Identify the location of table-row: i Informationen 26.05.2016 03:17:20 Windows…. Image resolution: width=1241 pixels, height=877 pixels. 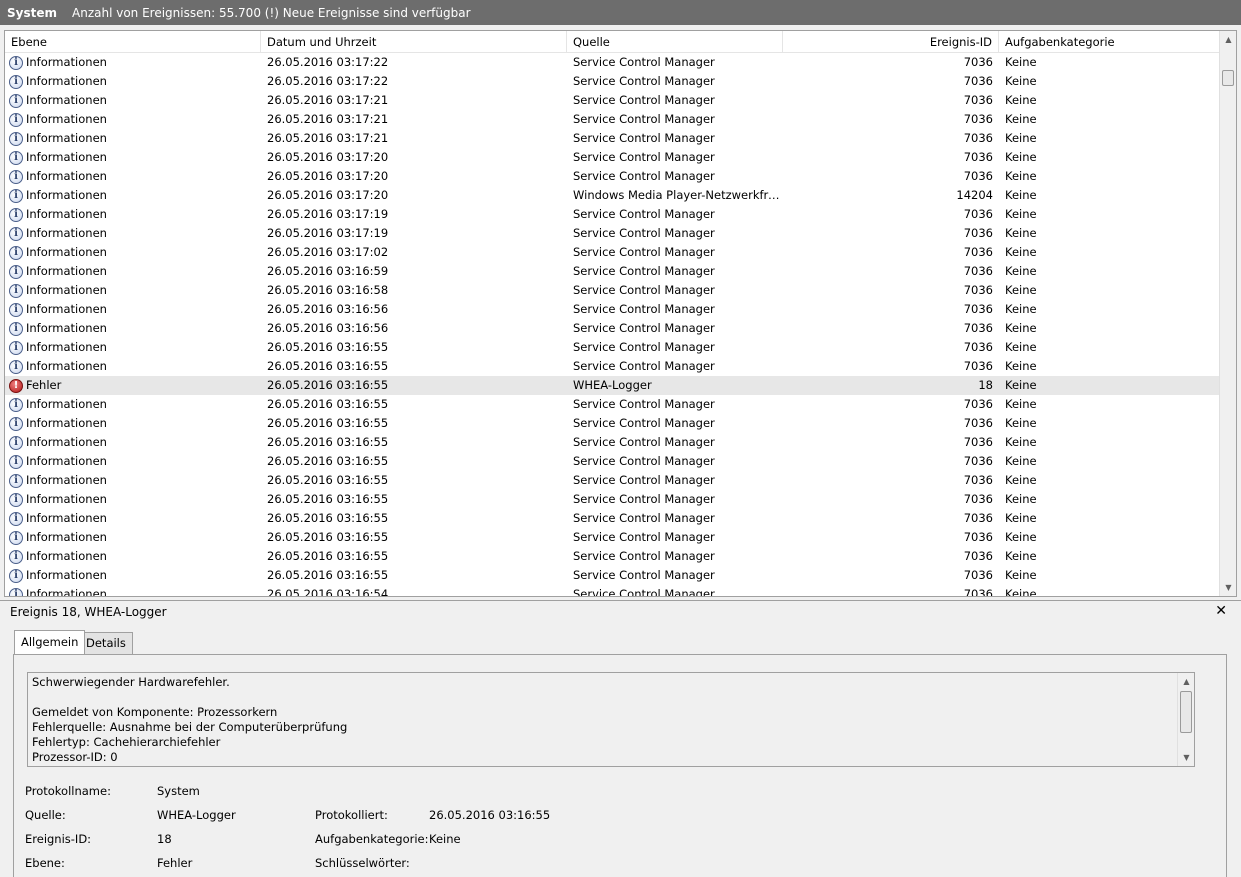
(612, 195).